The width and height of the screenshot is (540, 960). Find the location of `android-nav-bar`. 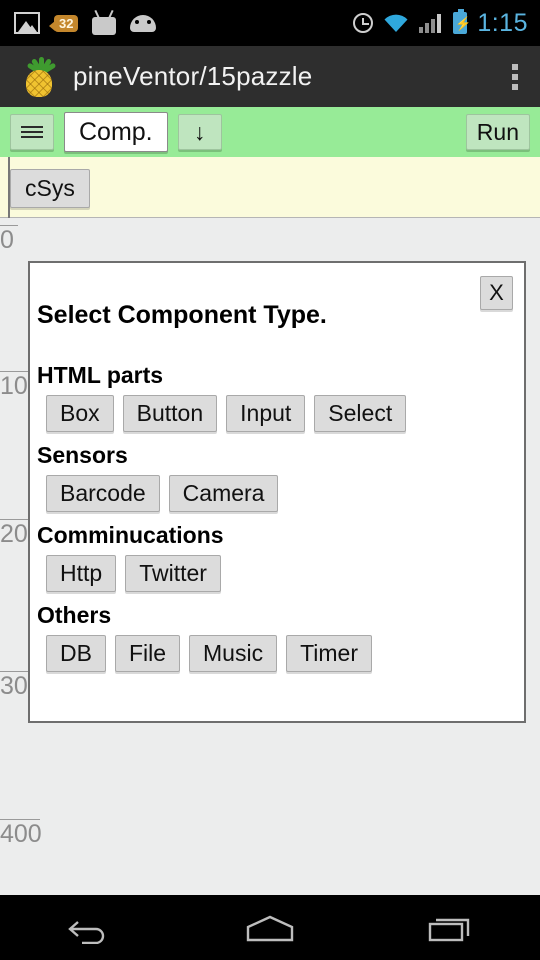

android-nav-bar is located at coordinates (270, 927).